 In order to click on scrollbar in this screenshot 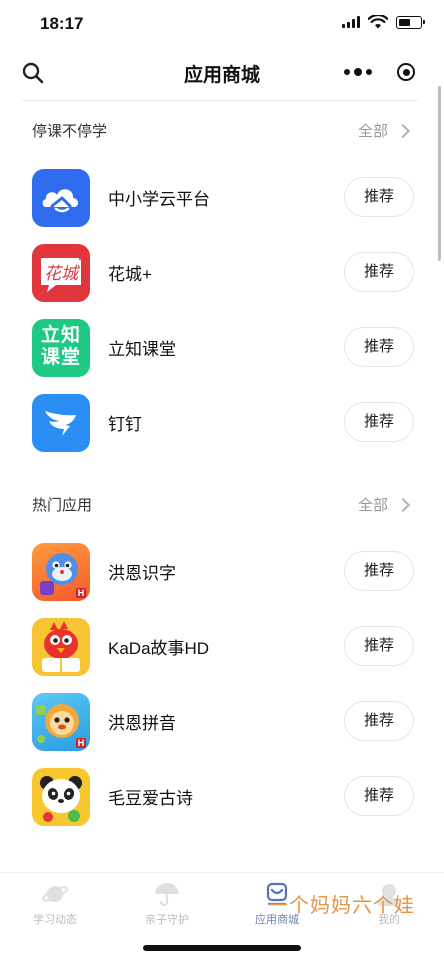, I will do `click(439, 173)`.